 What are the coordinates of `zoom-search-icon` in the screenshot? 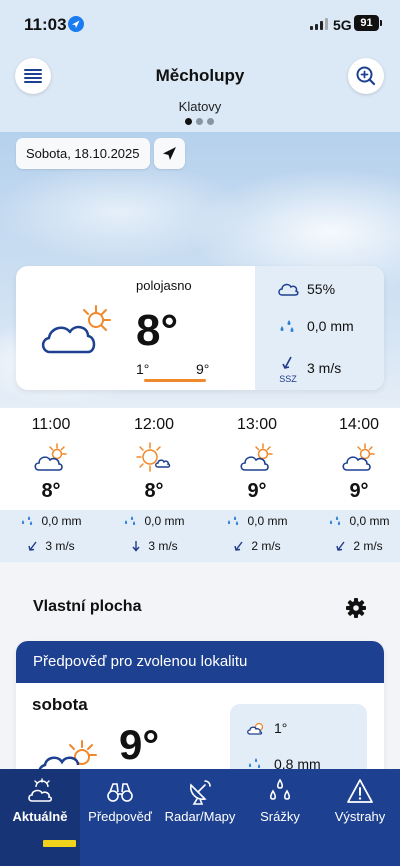 It's located at (366, 76).